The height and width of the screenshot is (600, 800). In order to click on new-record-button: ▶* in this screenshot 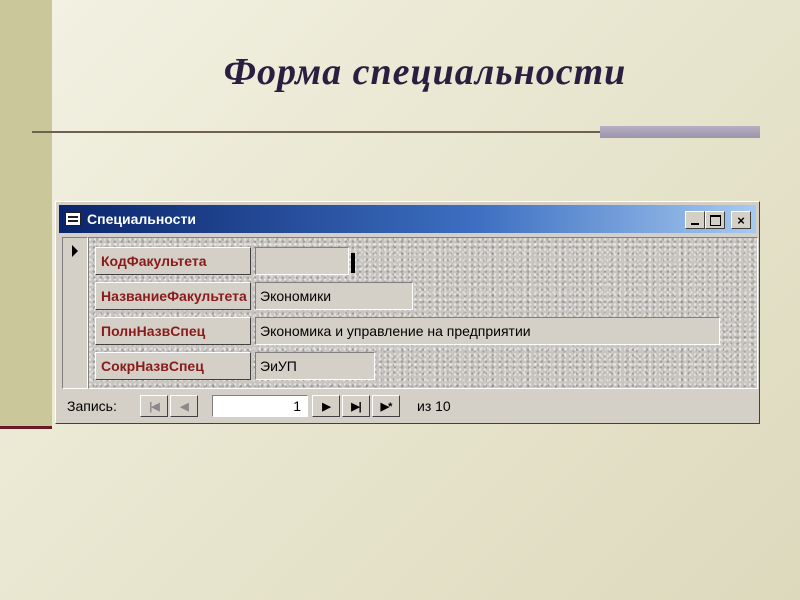, I will do `click(386, 406)`.